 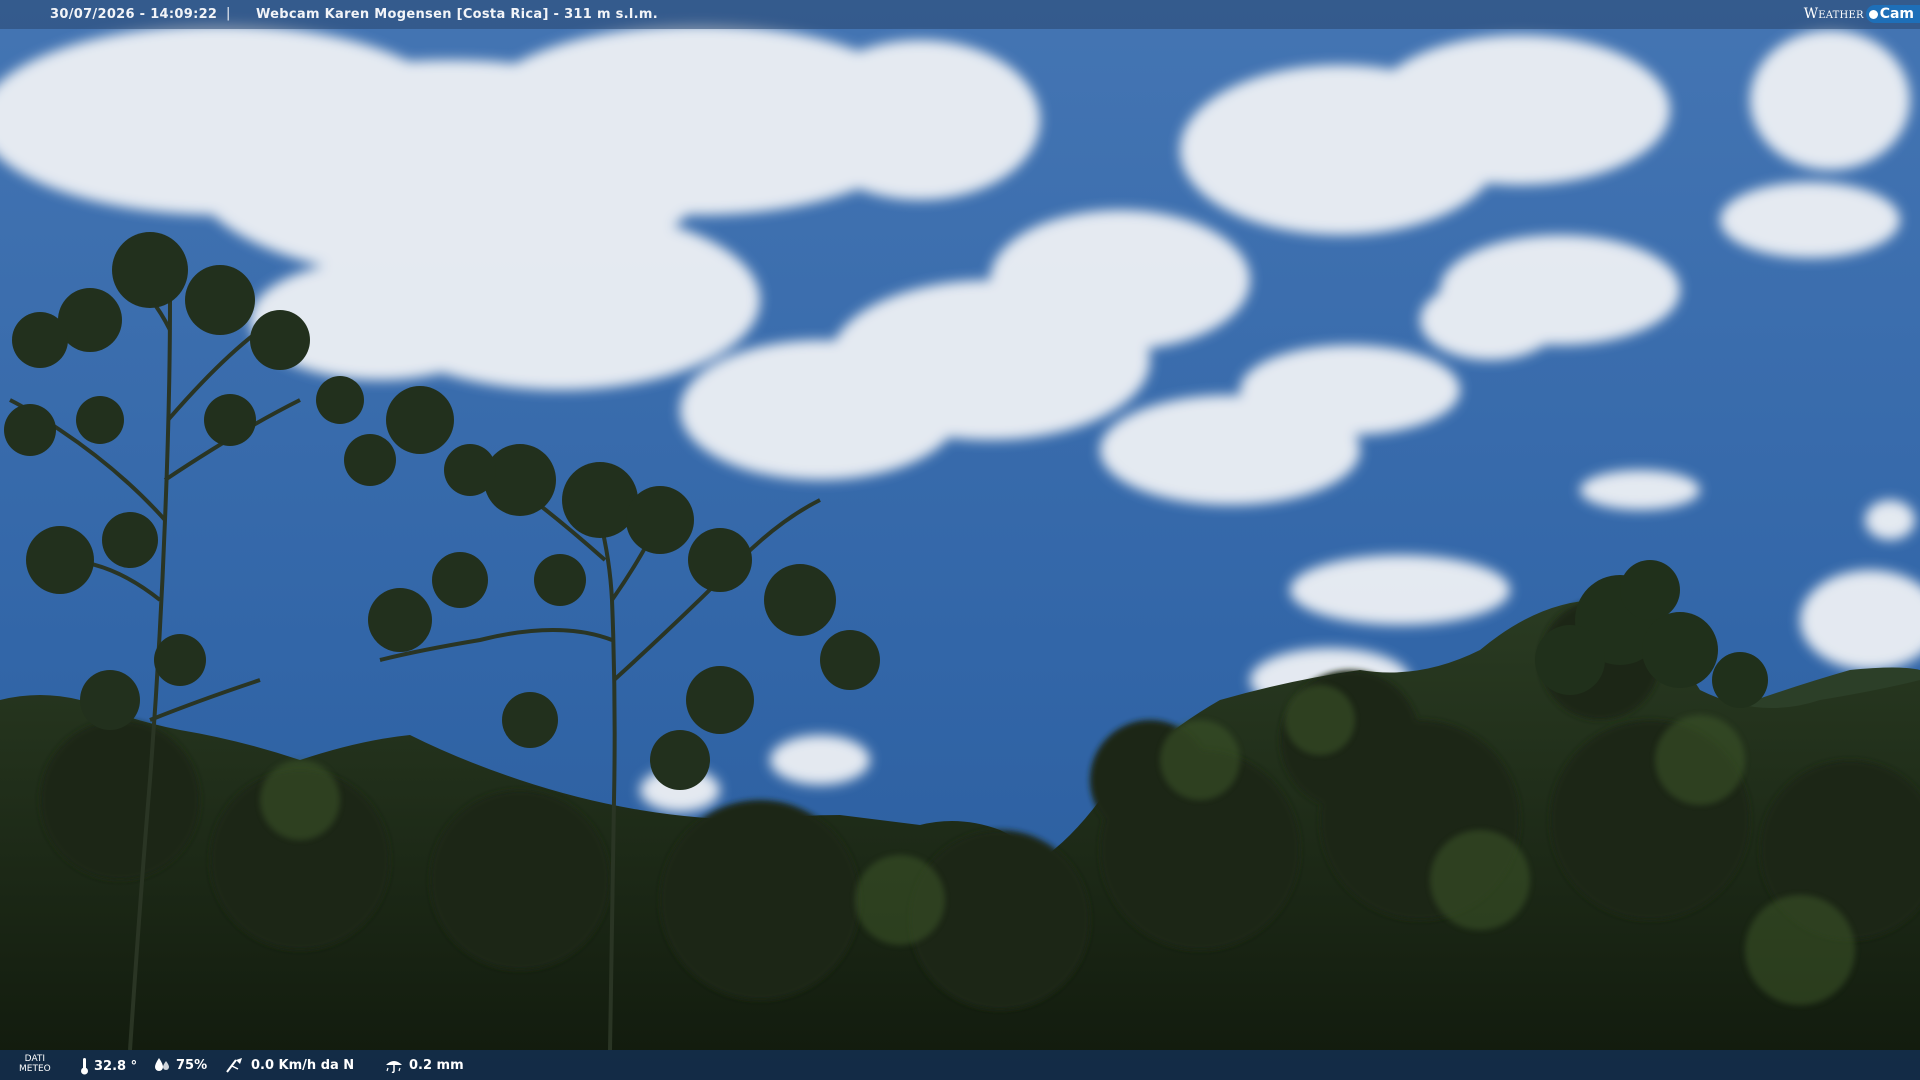 I want to click on rain-reading: 0.2 mm, so click(x=424, y=1065).